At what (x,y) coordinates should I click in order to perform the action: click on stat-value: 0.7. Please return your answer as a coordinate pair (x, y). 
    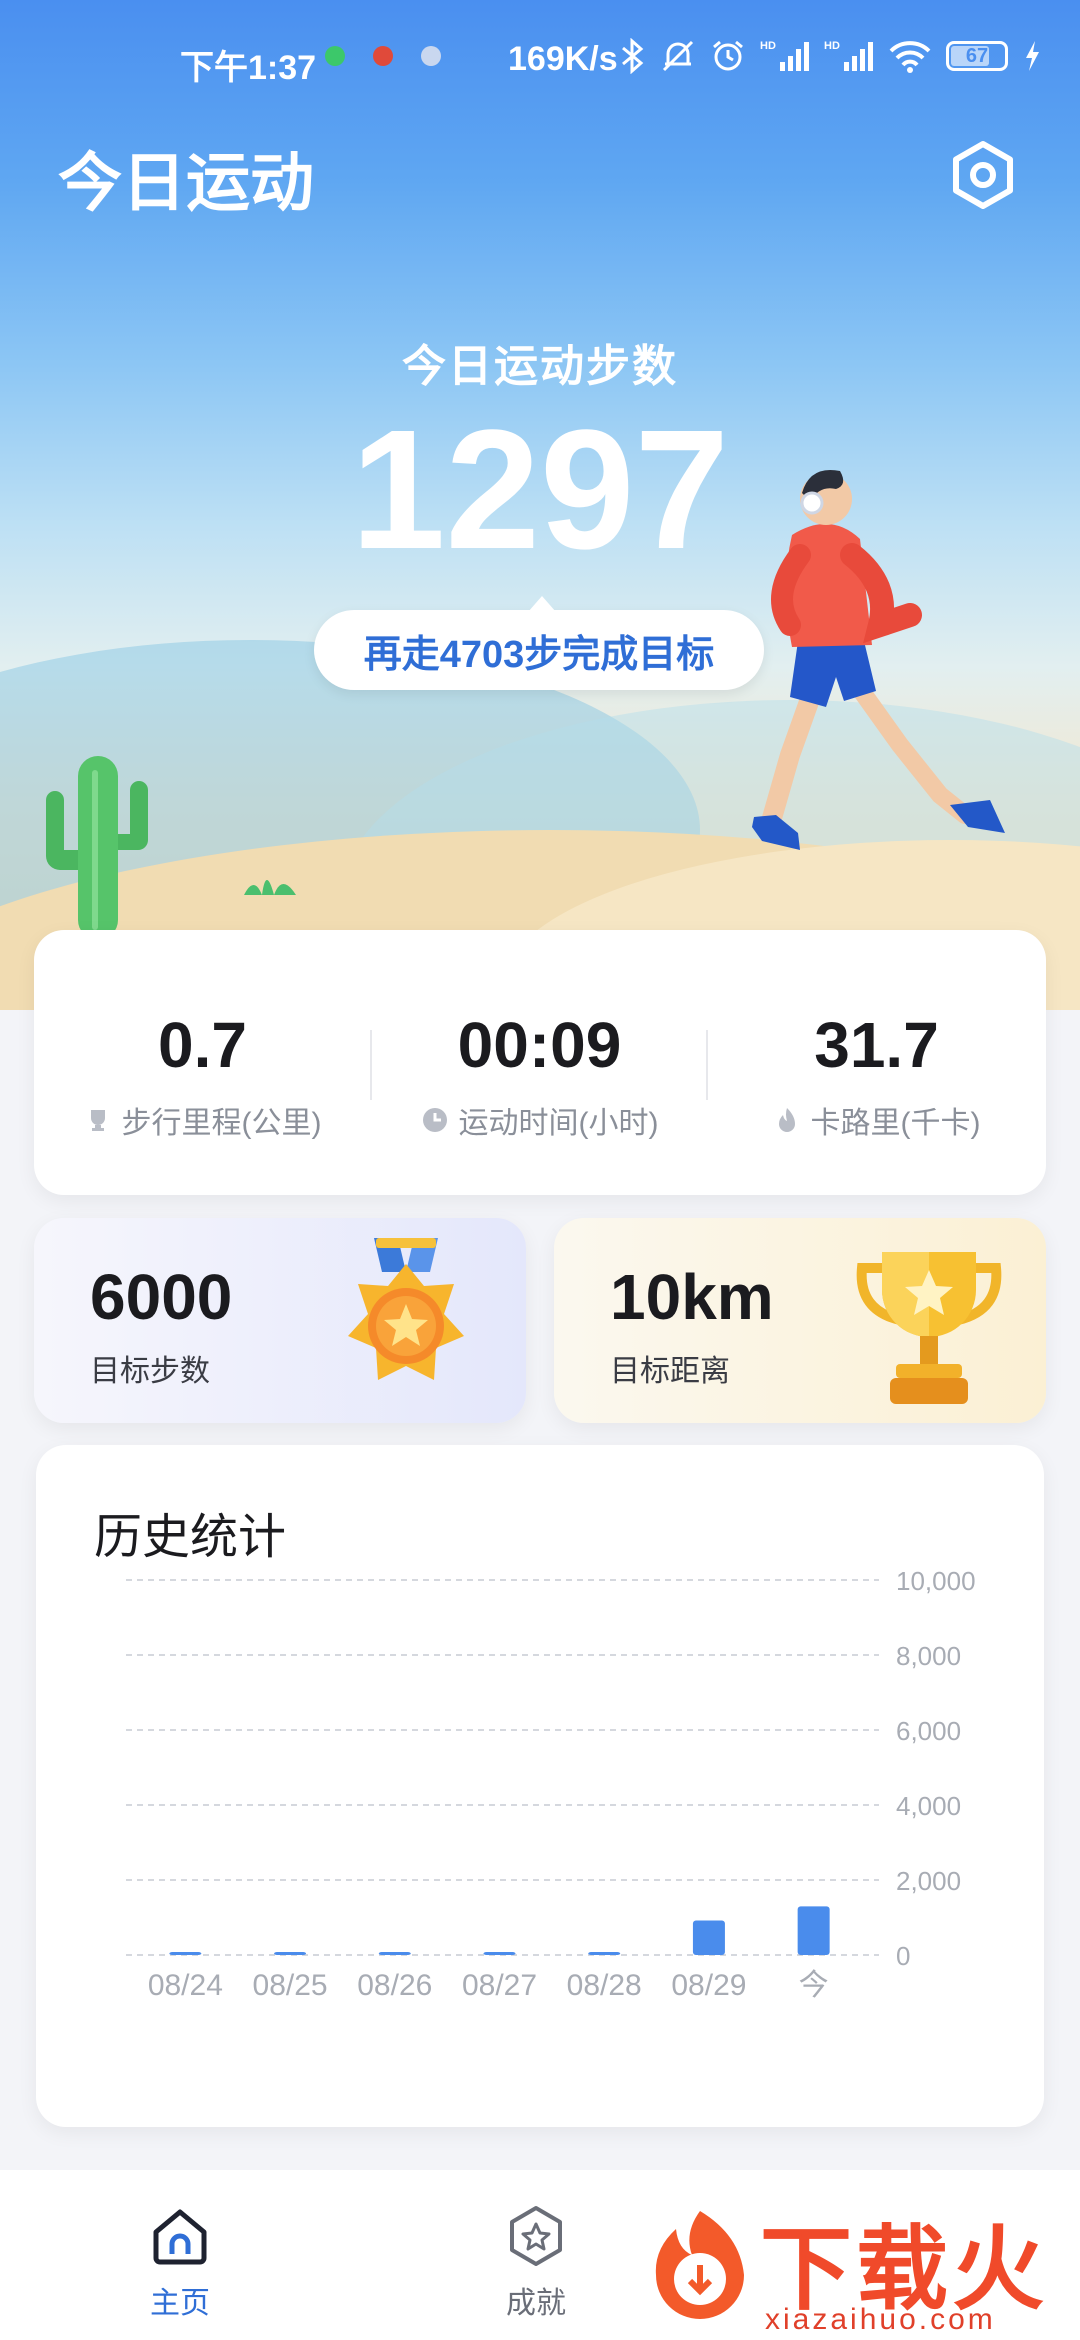
    Looking at the image, I should click on (202, 1045).